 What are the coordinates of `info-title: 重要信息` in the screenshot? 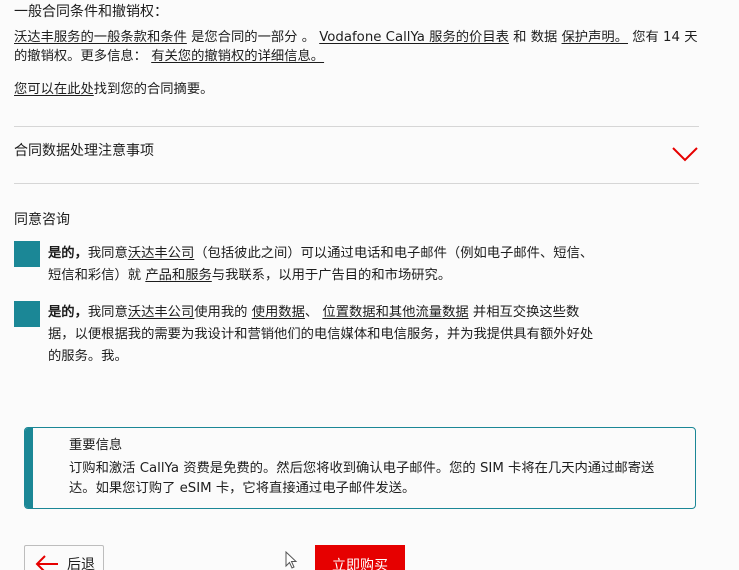 It's located at (96, 445).